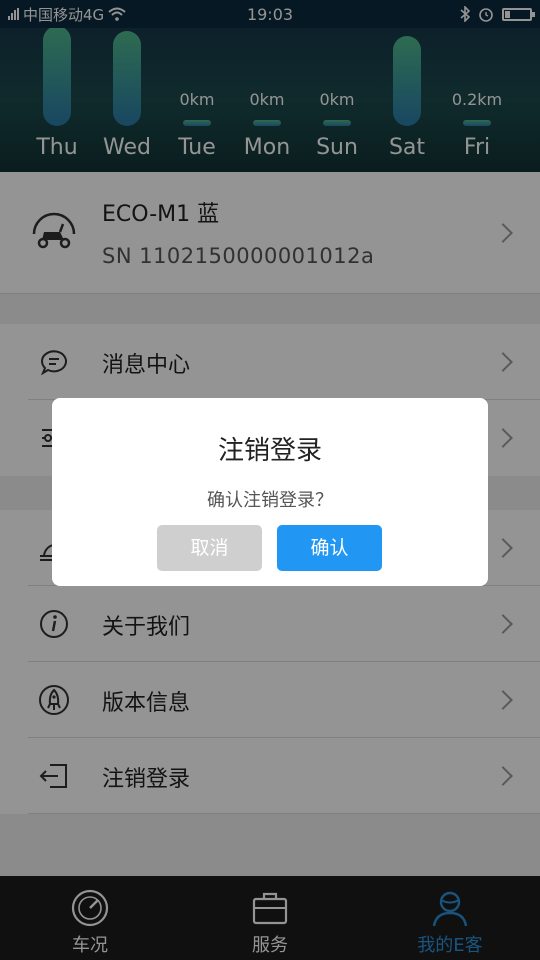 This screenshot has height=960, width=540. I want to click on confirm-button: 确认, so click(329, 548).